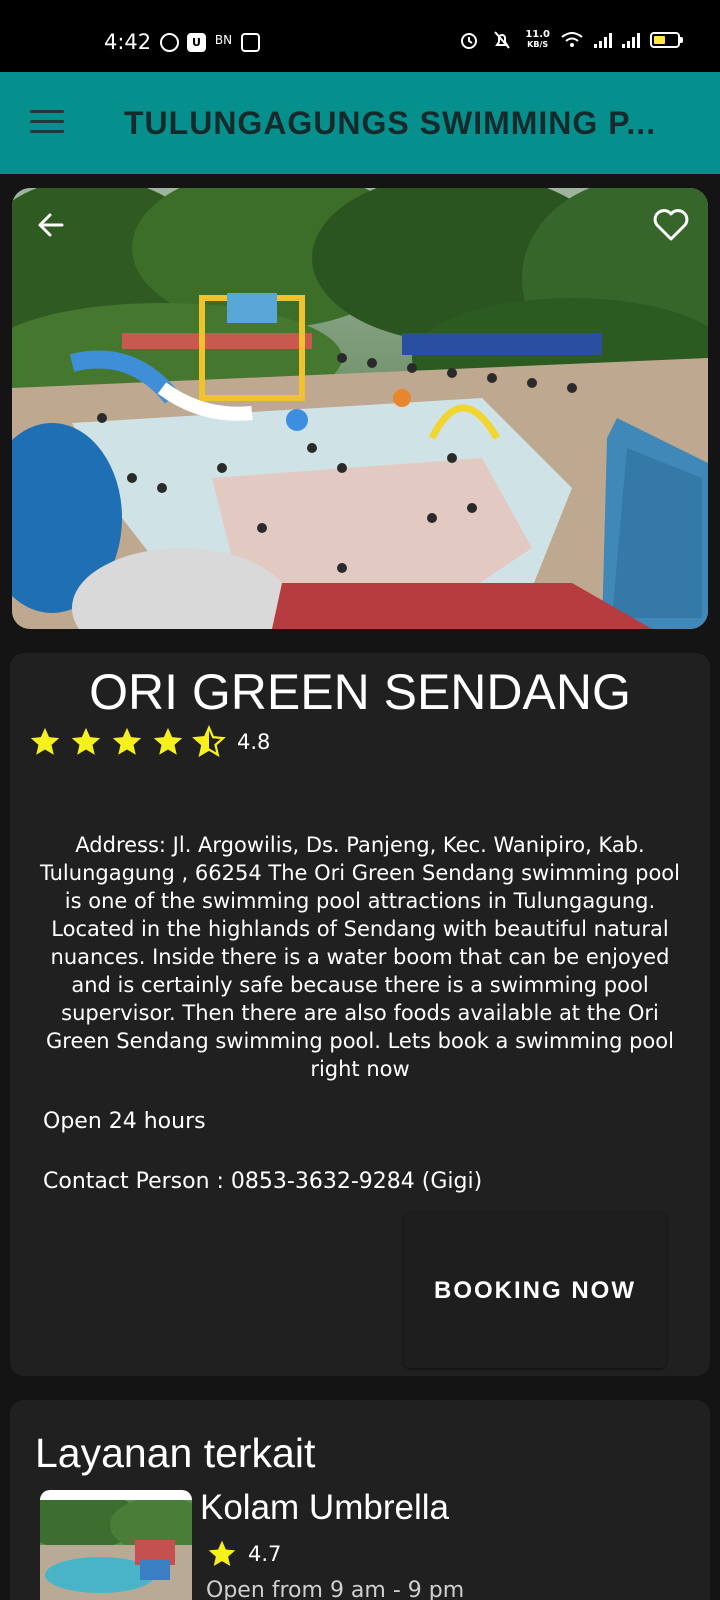 Image resolution: width=720 pixels, height=1600 pixels. I want to click on u-app-icon: U, so click(196, 42).